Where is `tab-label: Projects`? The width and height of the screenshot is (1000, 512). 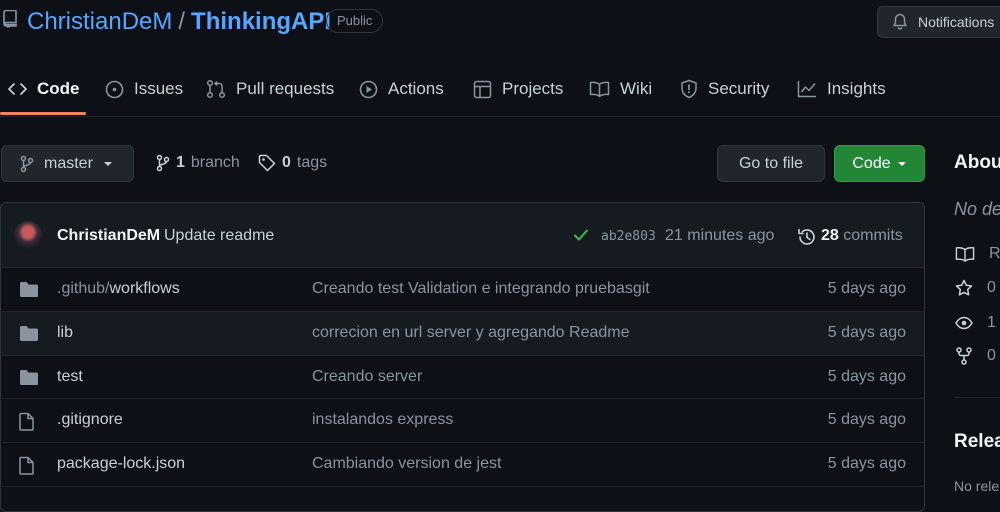
tab-label: Projects is located at coordinates (533, 88).